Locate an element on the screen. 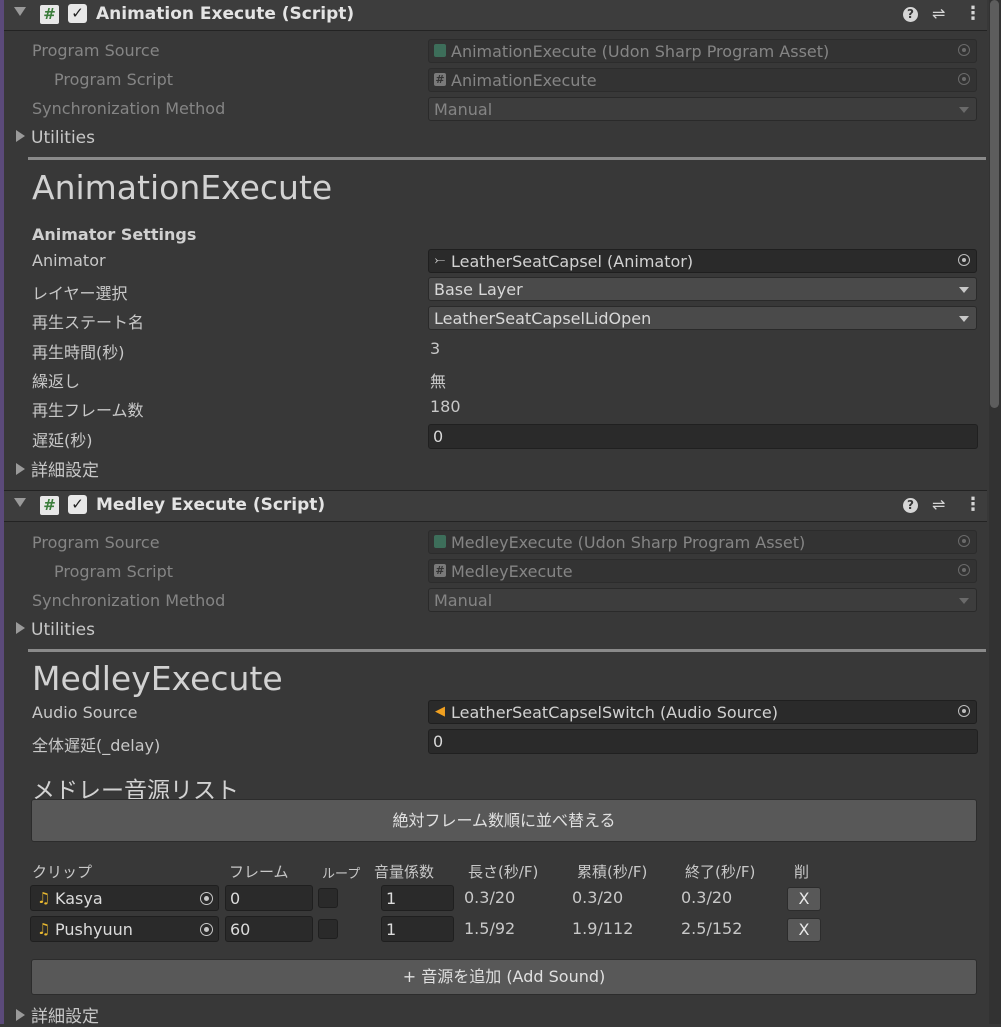 The image size is (1001, 1027). program-script-field: # AnimationExecute is located at coordinates (702, 80).